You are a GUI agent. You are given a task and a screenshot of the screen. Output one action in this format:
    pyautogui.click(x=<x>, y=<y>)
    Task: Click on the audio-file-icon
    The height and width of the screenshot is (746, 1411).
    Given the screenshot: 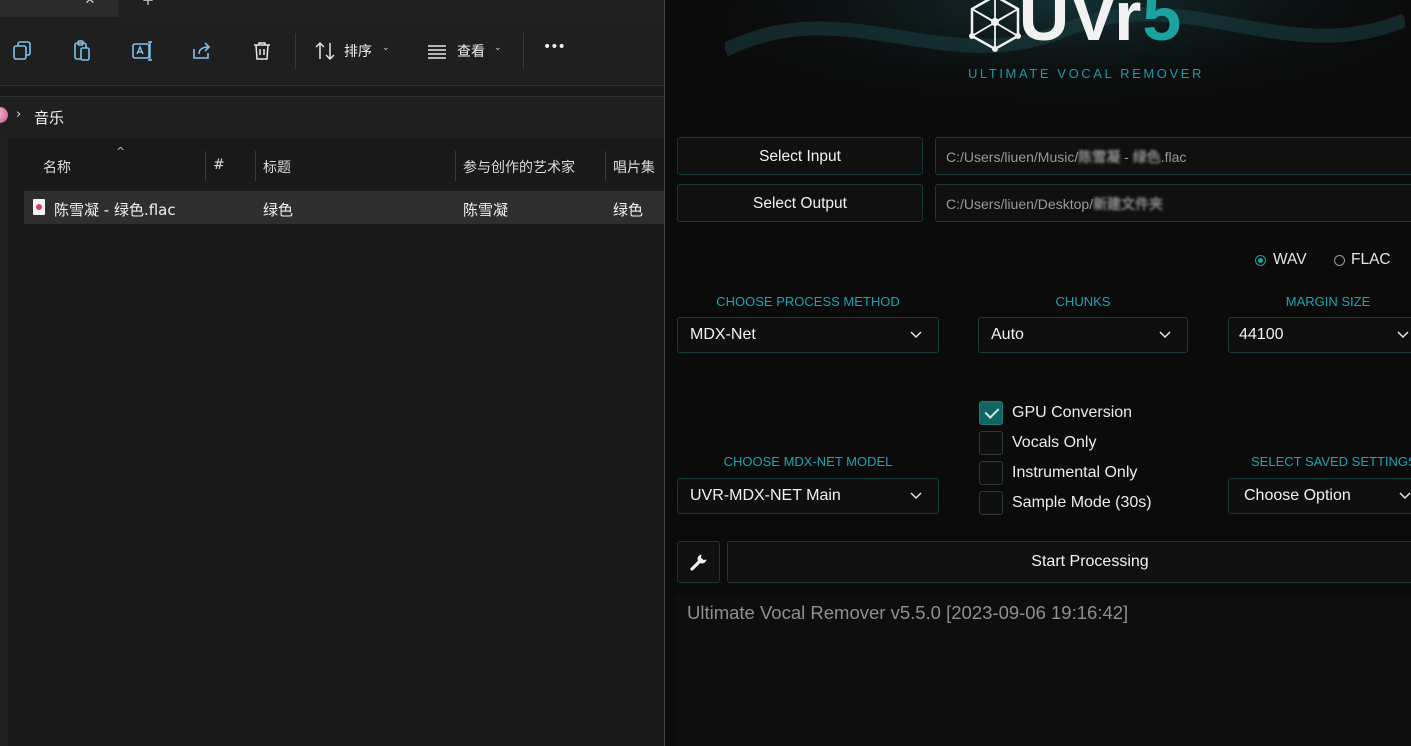 What is the action you would take?
    pyautogui.click(x=39, y=207)
    